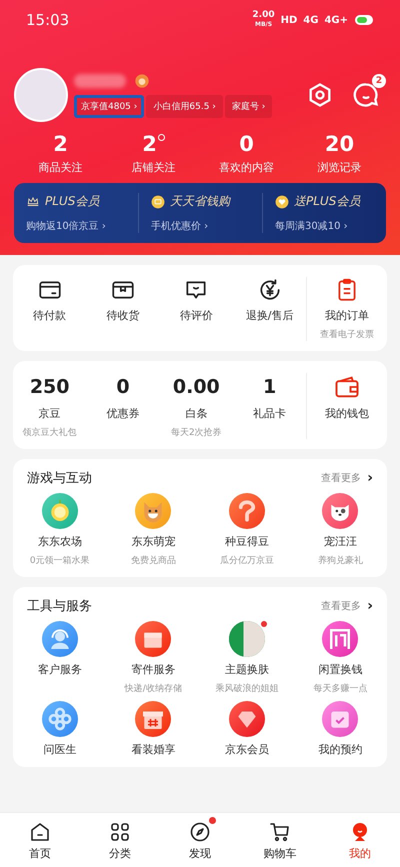 Image resolution: width=400 pixels, height=867 pixels. What do you see at coordinates (247, 560) in the screenshot?
I see `service-subtitle: 瓜分亿万京豆` at bounding box center [247, 560].